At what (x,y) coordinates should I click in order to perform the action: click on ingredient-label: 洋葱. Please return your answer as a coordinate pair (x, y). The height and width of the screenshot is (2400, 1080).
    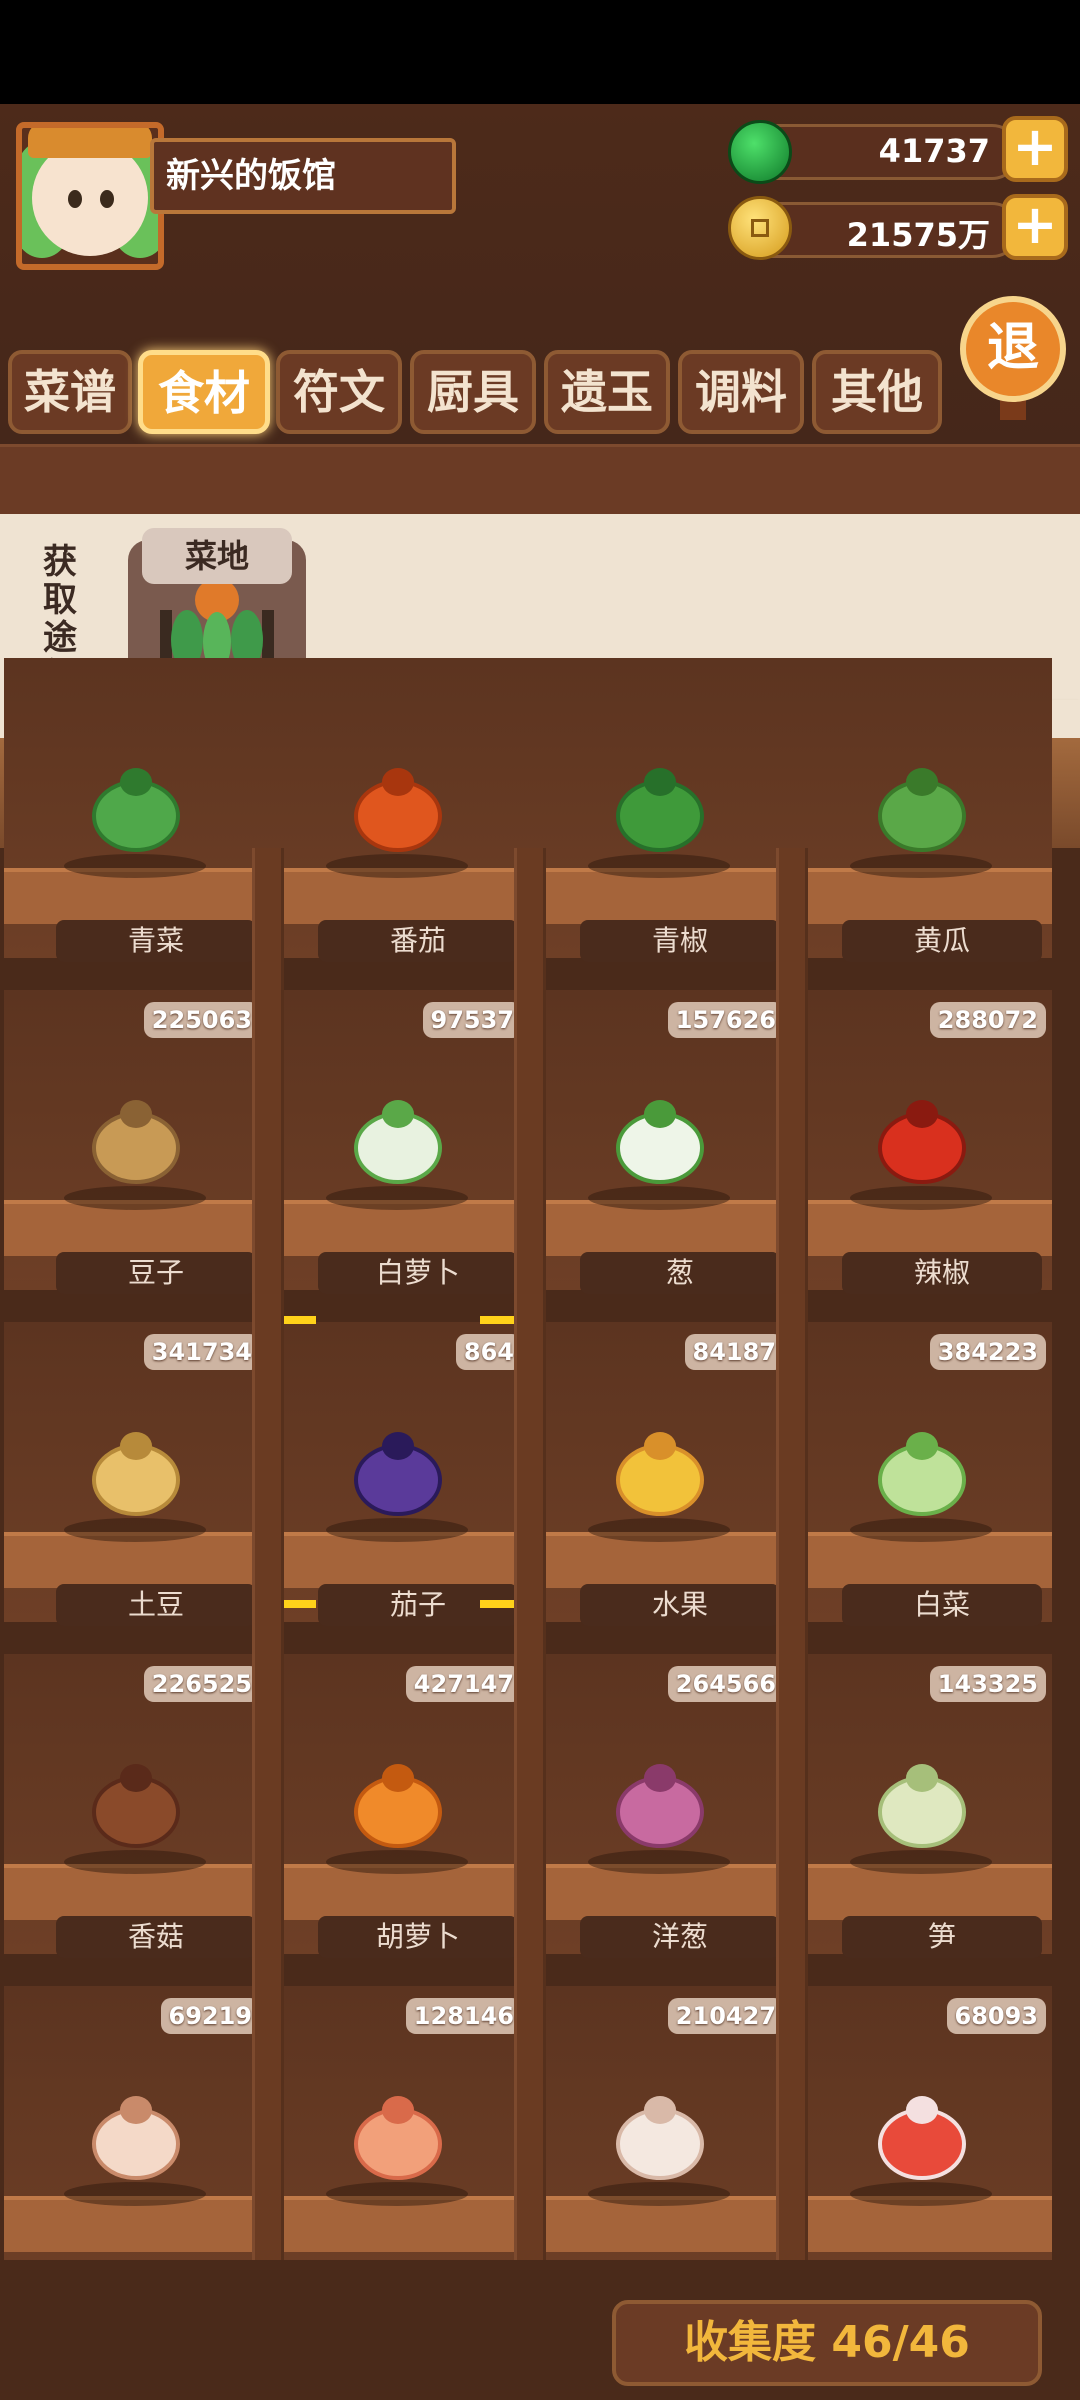
    Looking at the image, I should click on (680, 1937).